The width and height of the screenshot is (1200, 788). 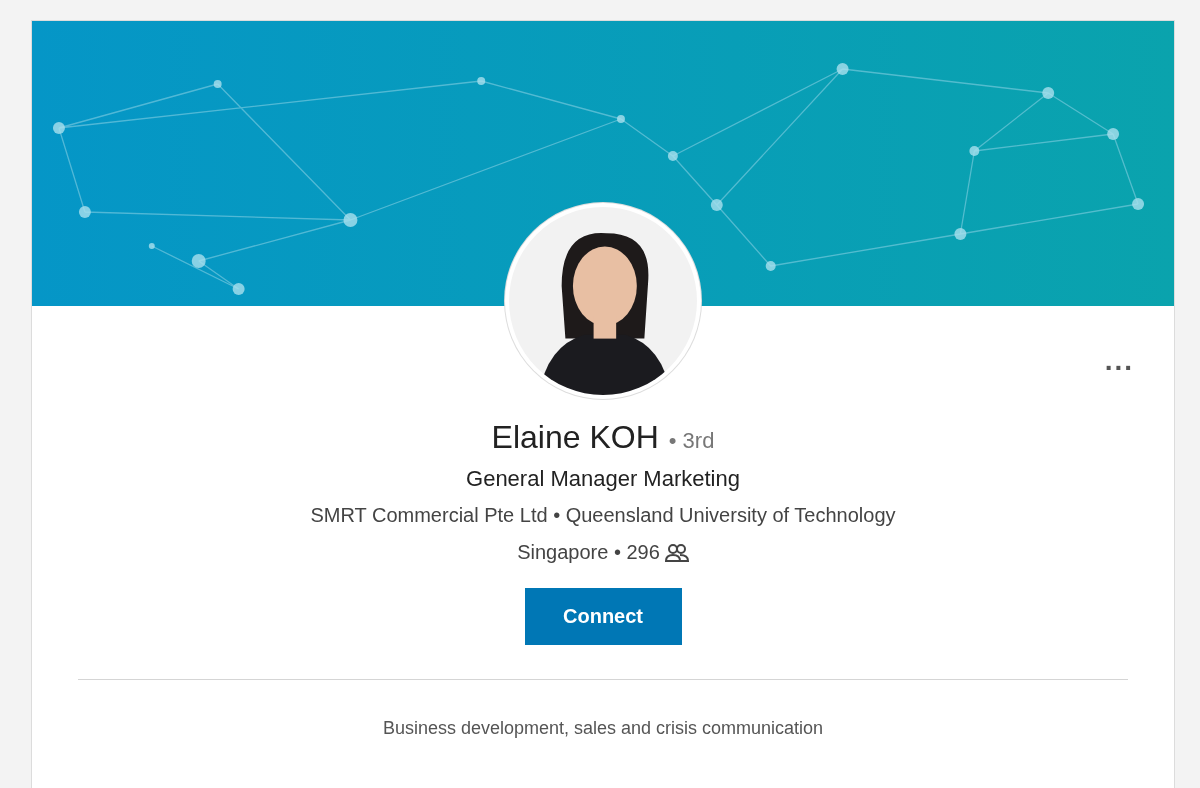 What do you see at coordinates (676, 552) in the screenshot?
I see `people-icon` at bounding box center [676, 552].